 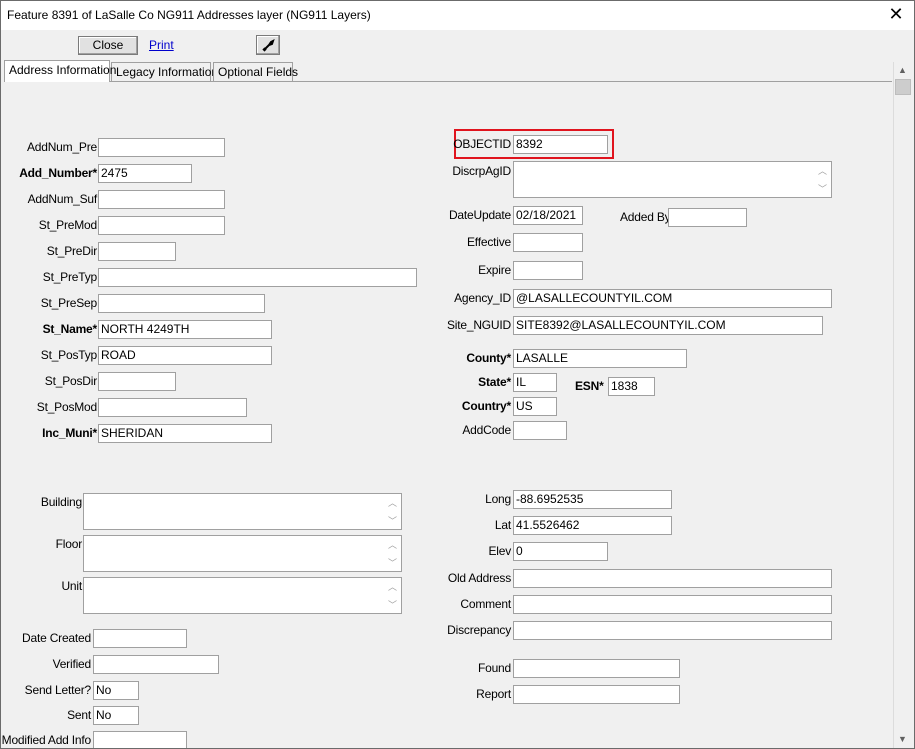 I want to click on scroll-down-icon: ▼, so click(x=902, y=739).